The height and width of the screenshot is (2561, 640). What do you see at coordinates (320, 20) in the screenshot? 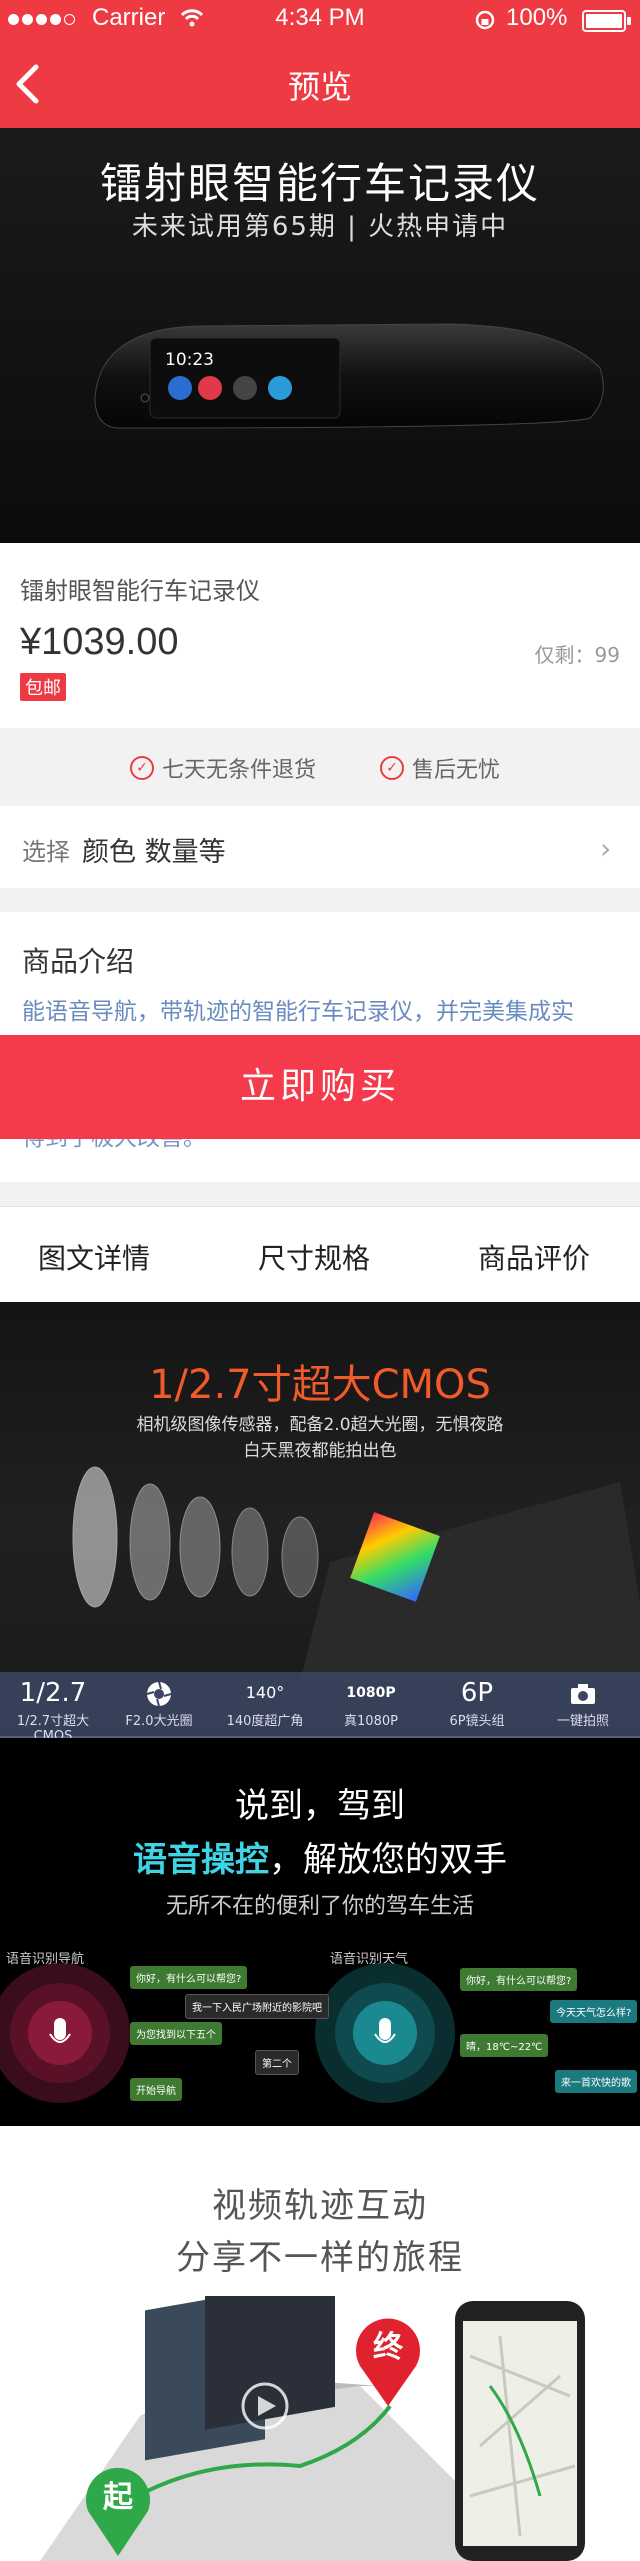
I see `status-bar: Carrier 4:34 PM 100%` at bounding box center [320, 20].